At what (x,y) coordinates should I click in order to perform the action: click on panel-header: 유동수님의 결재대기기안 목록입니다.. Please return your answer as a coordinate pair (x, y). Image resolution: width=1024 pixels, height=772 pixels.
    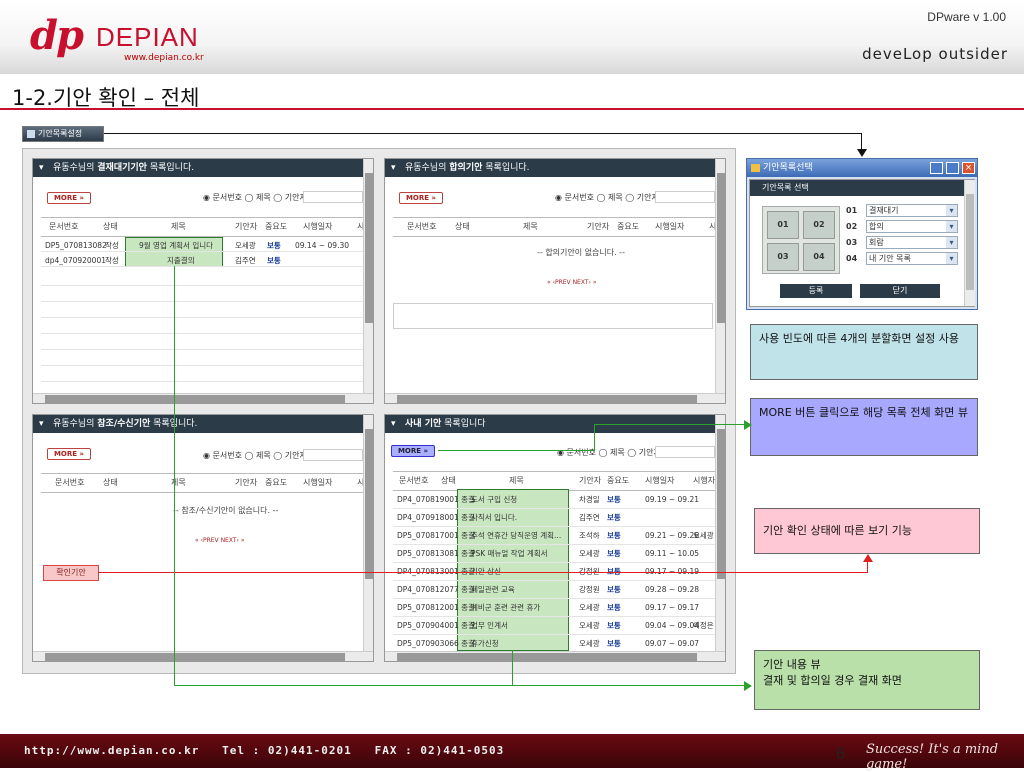
    Looking at the image, I should click on (203, 168).